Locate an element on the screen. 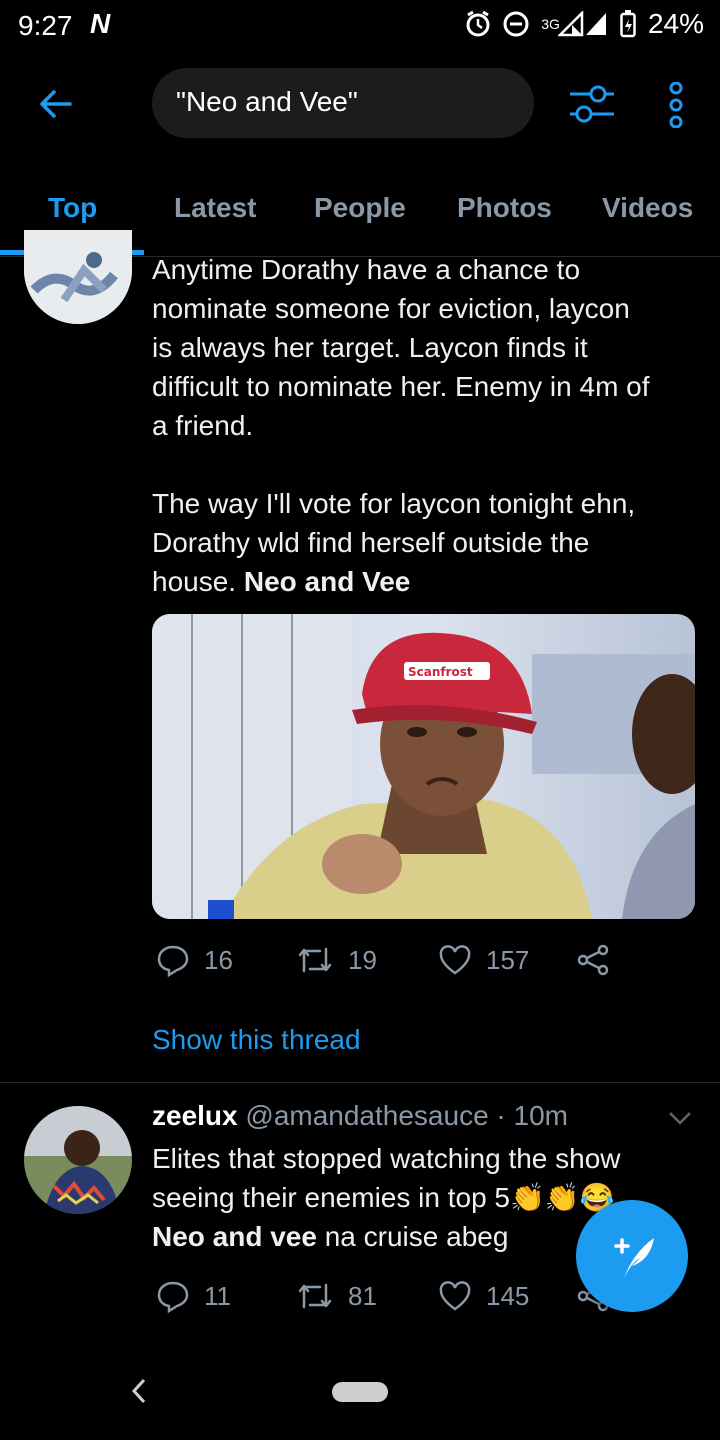  tweet-text-plain: house. is located at coordinates (198, 581).